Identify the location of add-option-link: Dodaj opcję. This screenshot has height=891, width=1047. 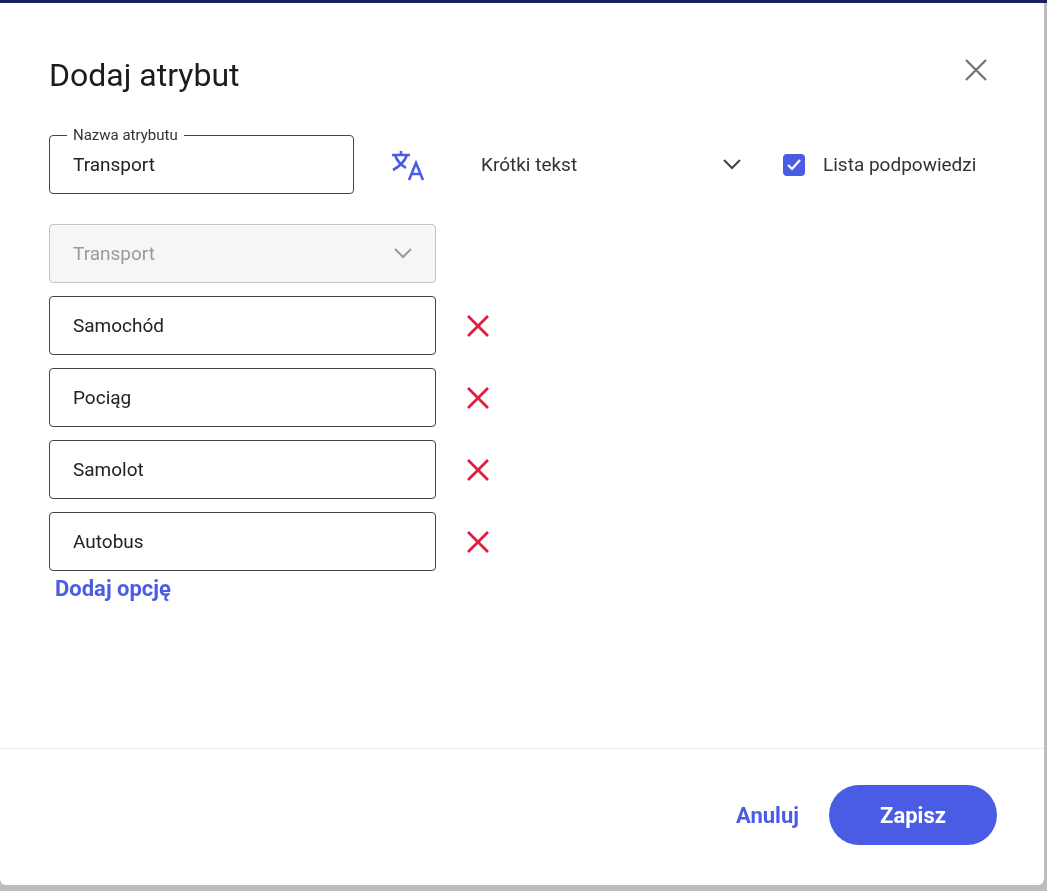
(113, 588).